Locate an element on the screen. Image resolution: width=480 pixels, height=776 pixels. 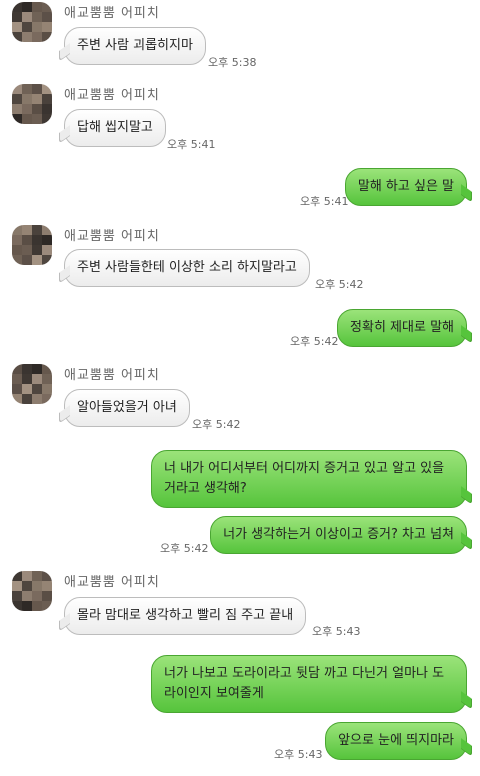
message-bubble: 주변 사람들한테 이상한 소리 하지말라고 is located at coordinates (184, 268).